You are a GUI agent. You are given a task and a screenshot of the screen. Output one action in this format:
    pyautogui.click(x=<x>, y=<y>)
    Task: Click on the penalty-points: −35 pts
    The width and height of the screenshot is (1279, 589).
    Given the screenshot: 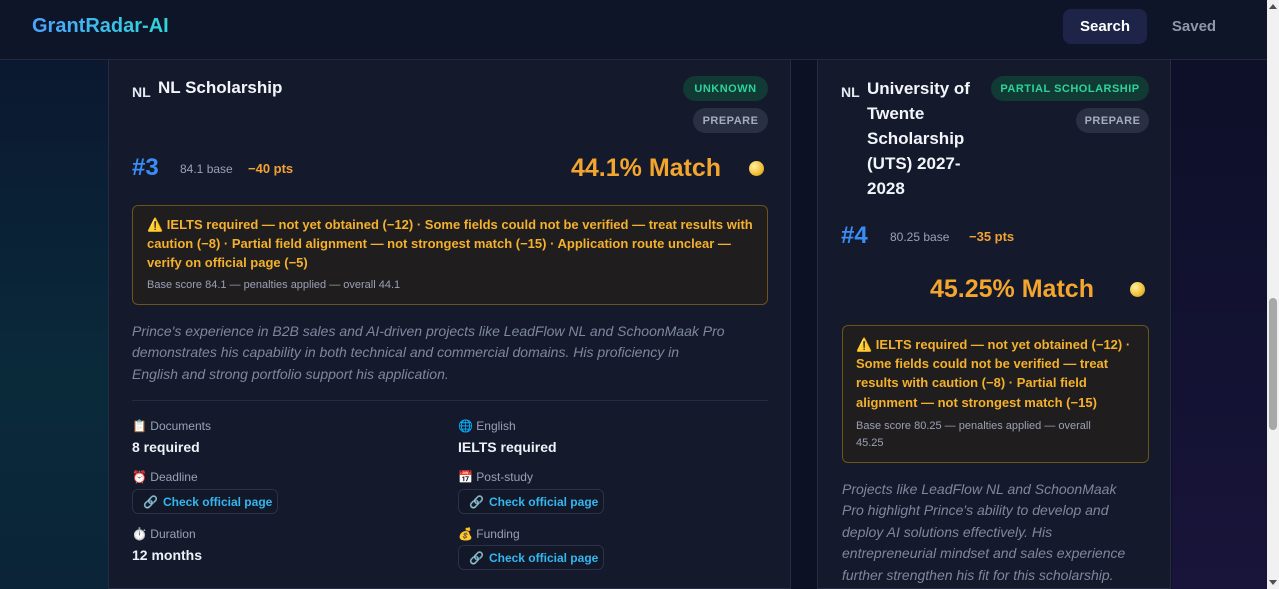 What is the action you would take?
    pyautogui.click(x=992, y=236)
    